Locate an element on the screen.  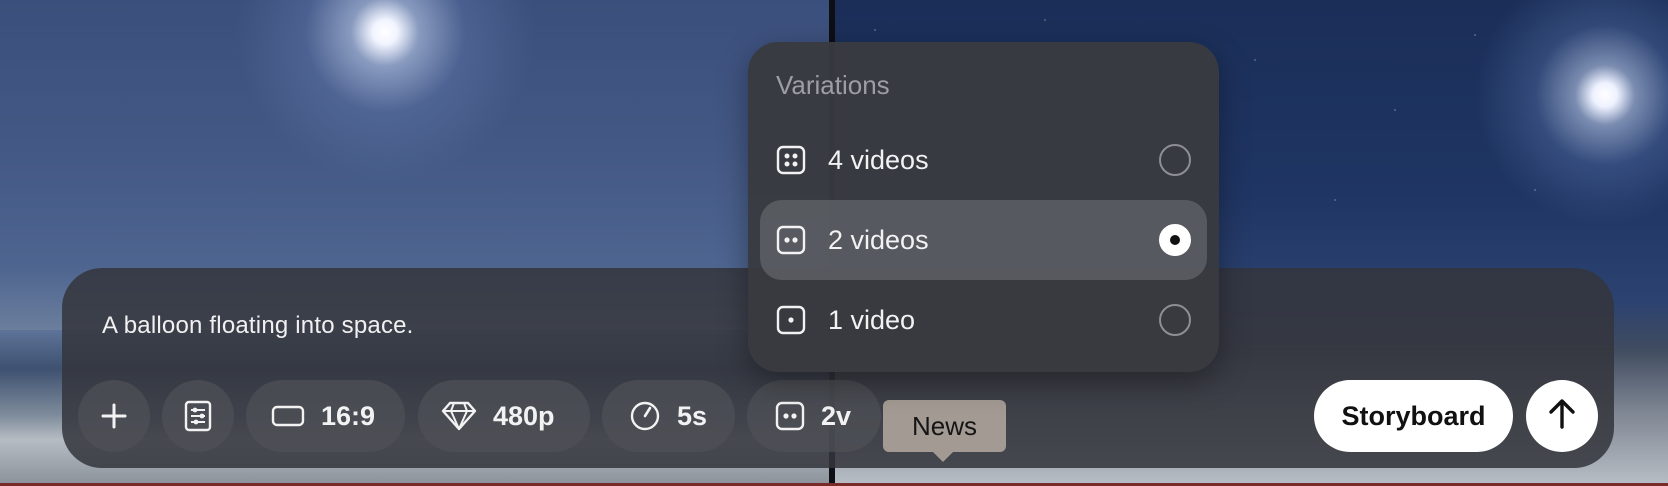
arrow-up-icon is located at coordinates (1562, 416).